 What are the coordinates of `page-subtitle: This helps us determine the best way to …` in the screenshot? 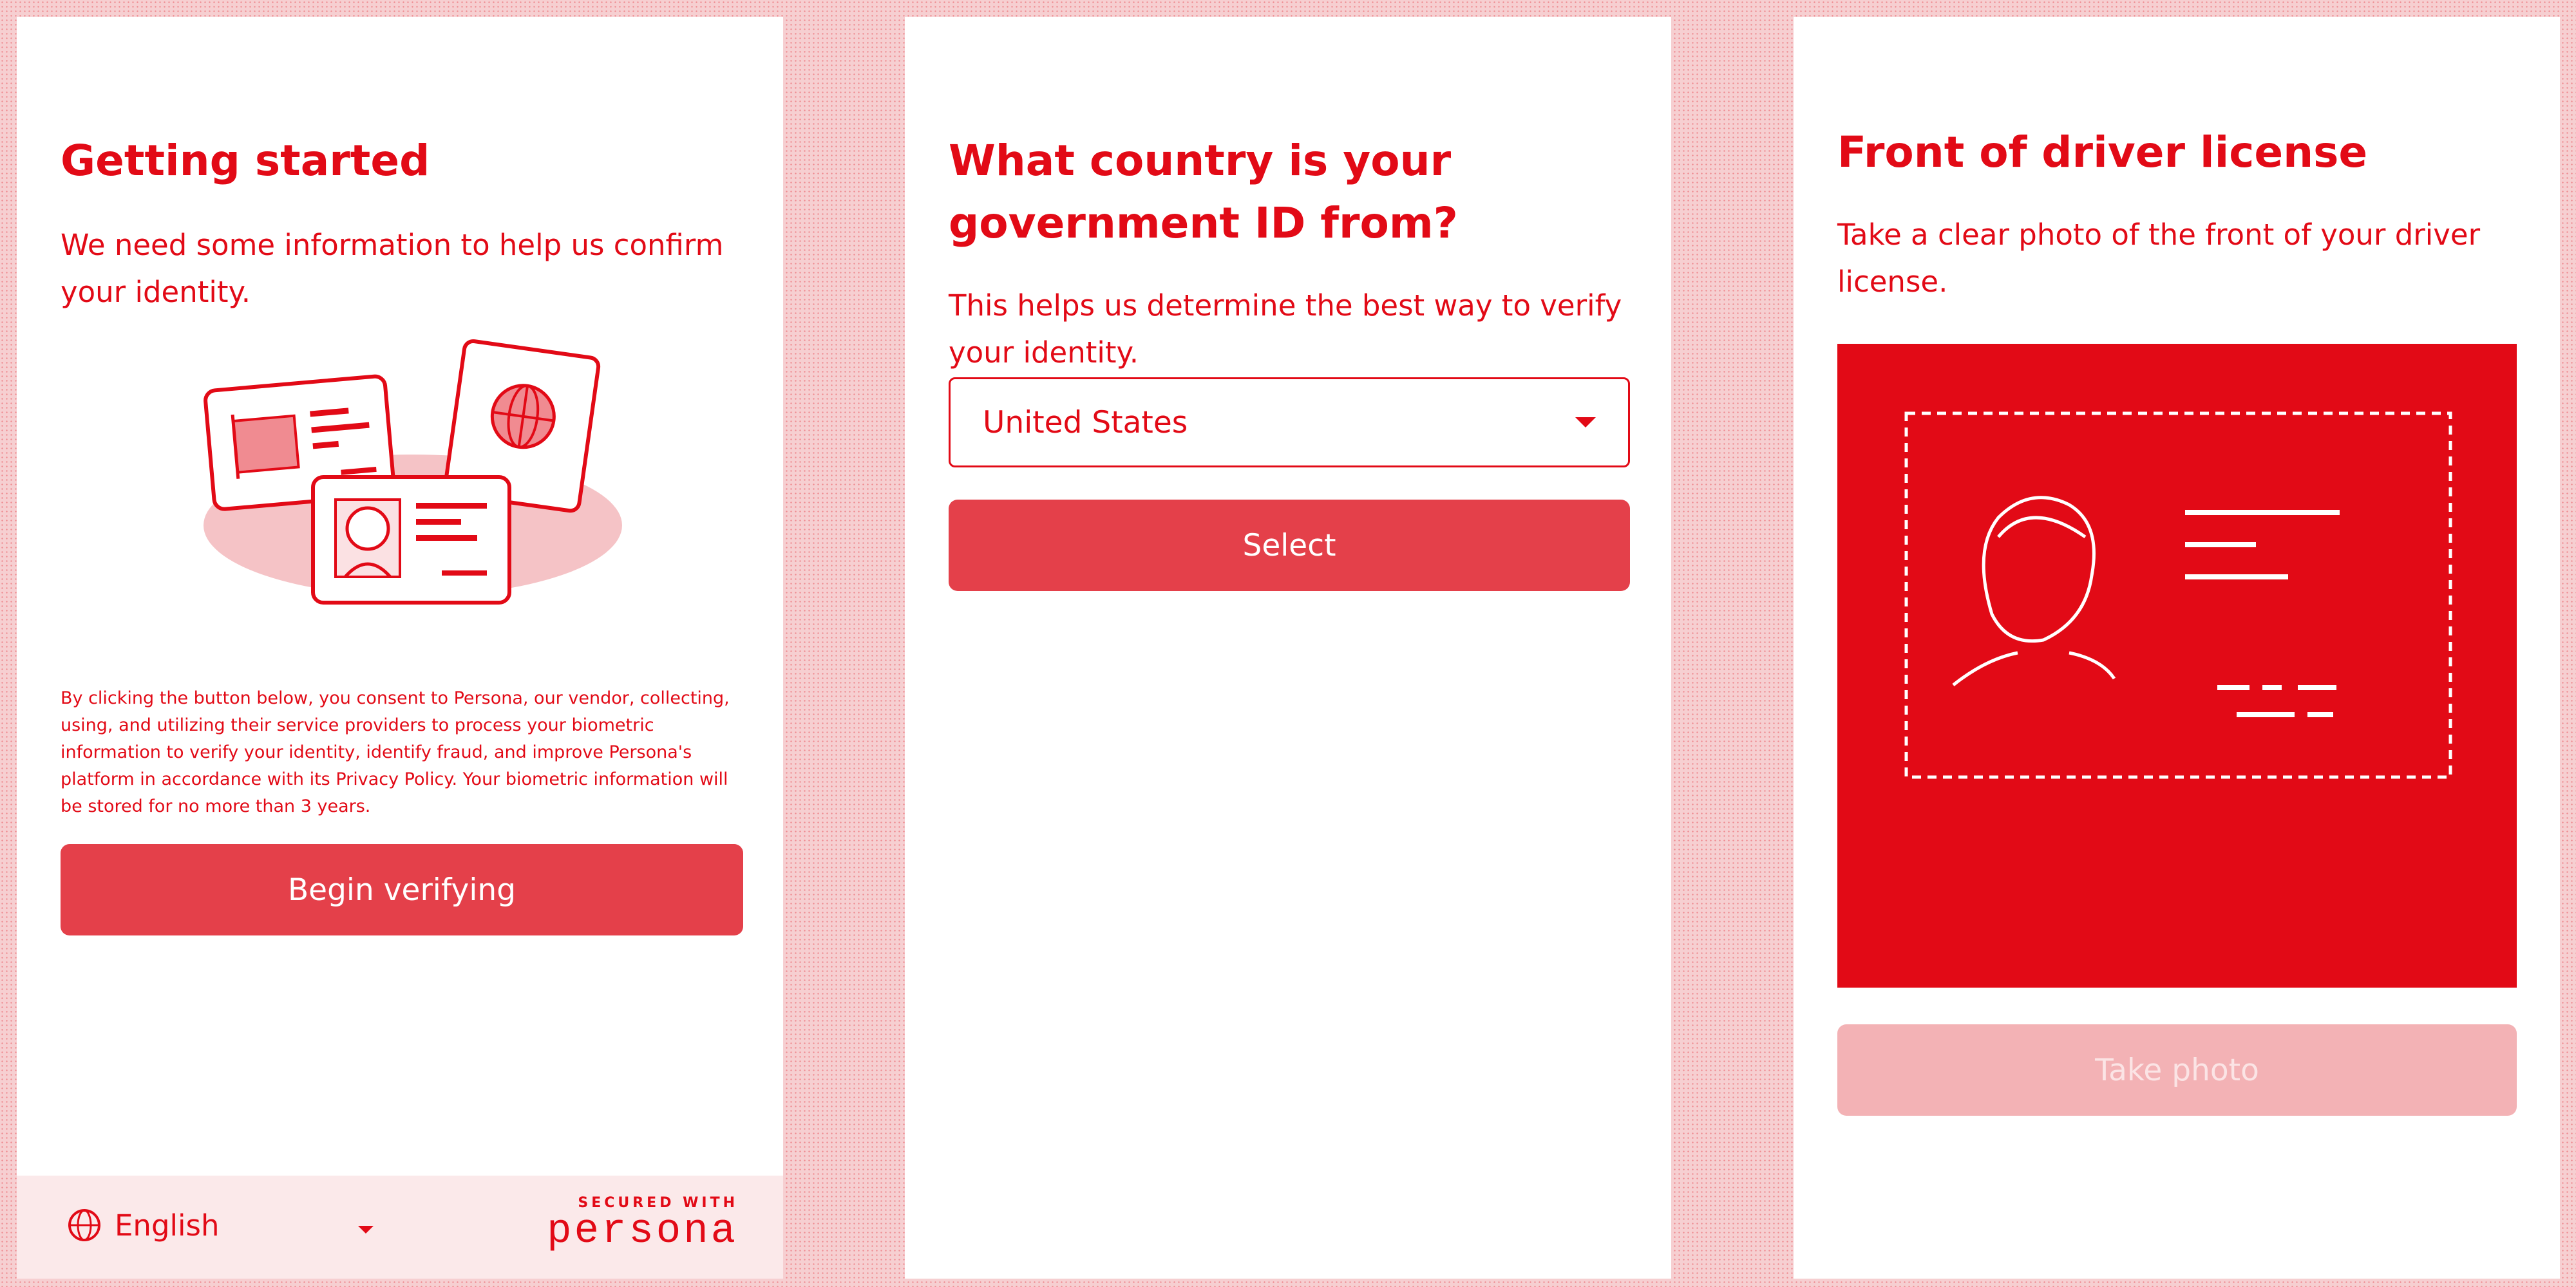 It's located at (1286, 329).